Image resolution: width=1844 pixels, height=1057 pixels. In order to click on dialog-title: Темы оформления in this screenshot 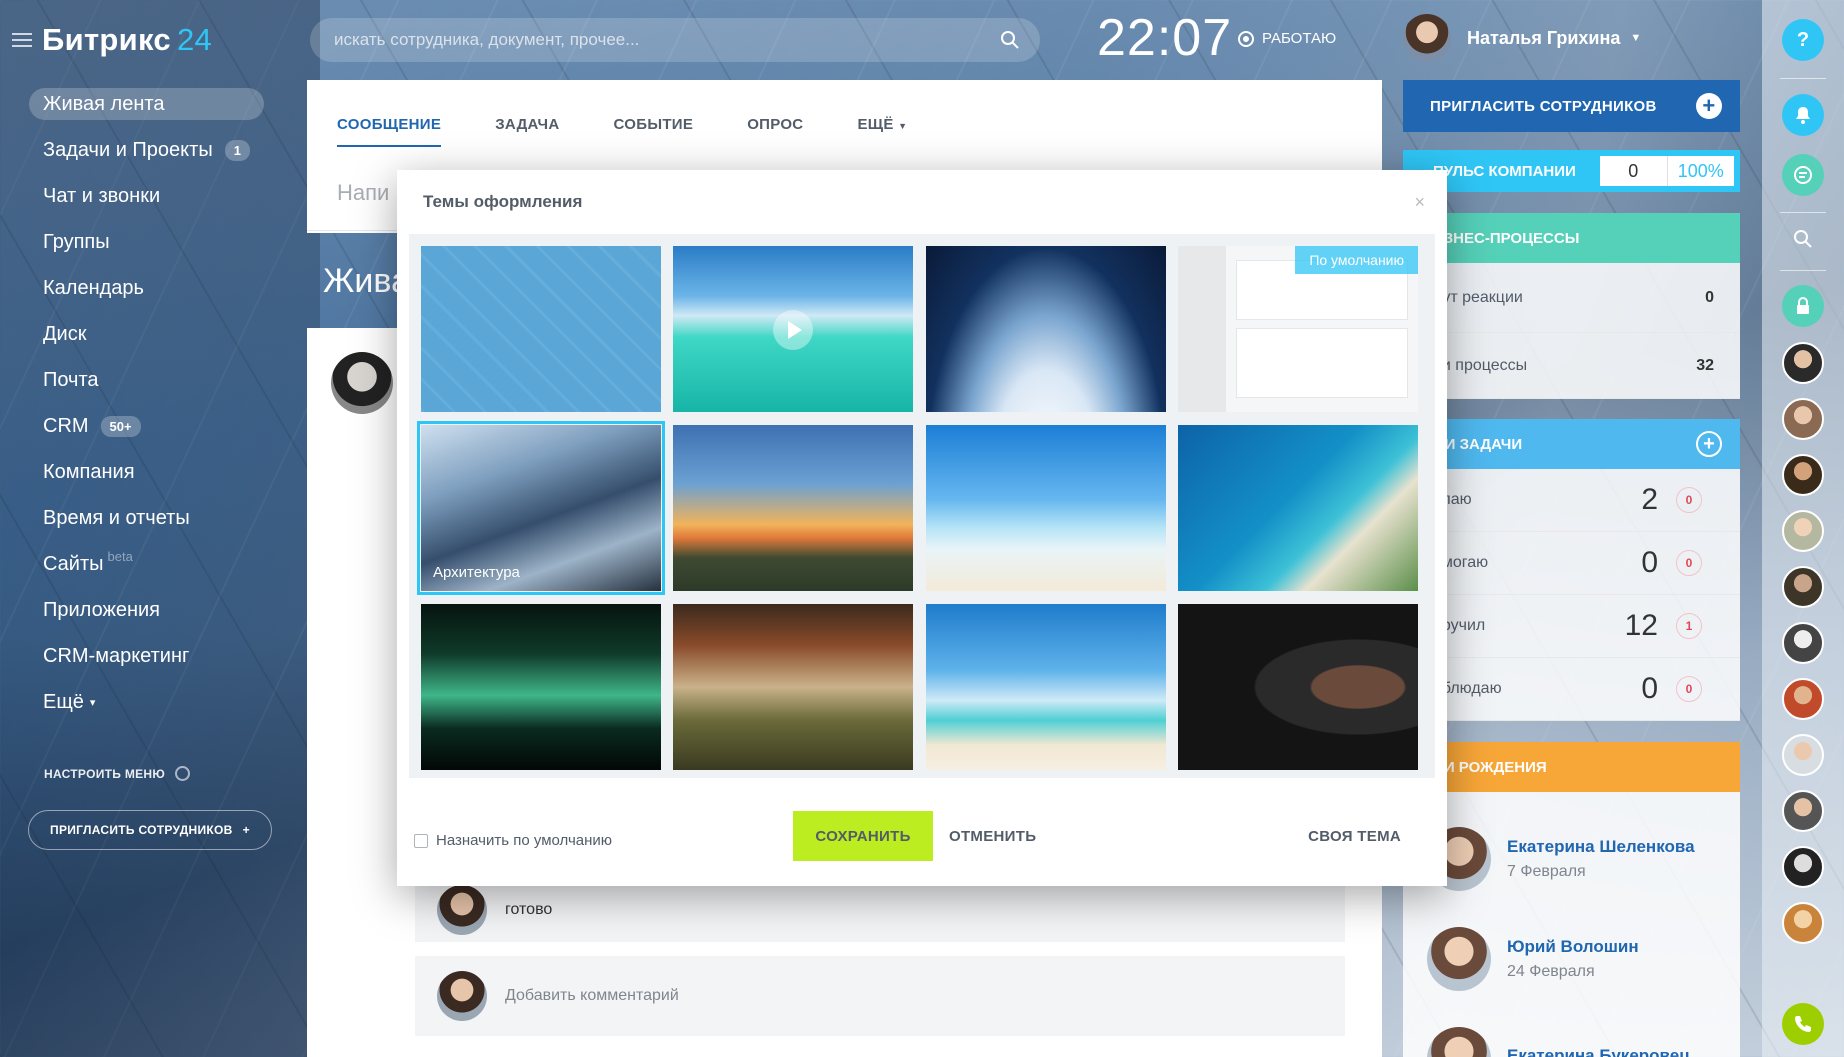, I will do `click(503, 201)`.